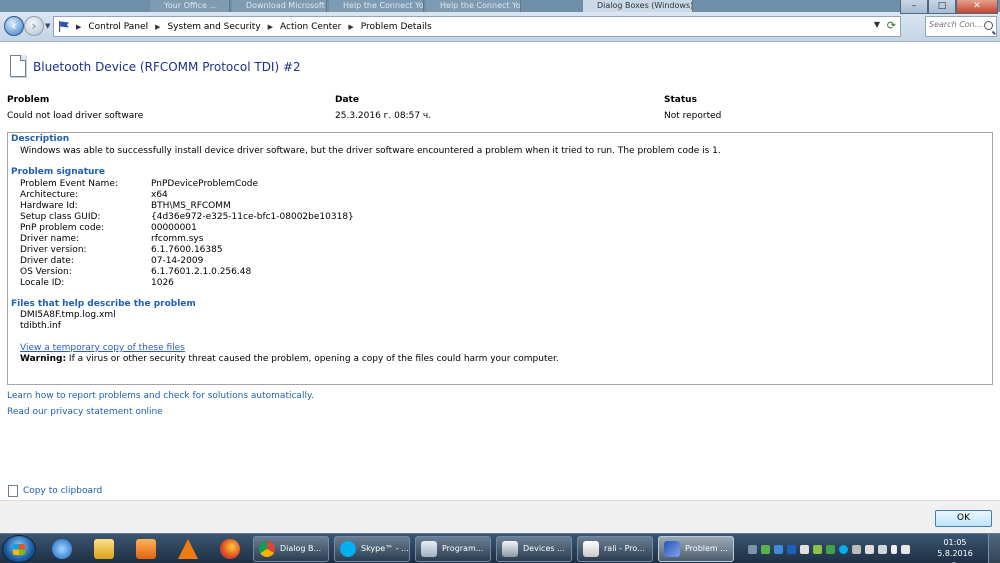  I want to click on signature-label: Locale ID:, so click(42, 283).